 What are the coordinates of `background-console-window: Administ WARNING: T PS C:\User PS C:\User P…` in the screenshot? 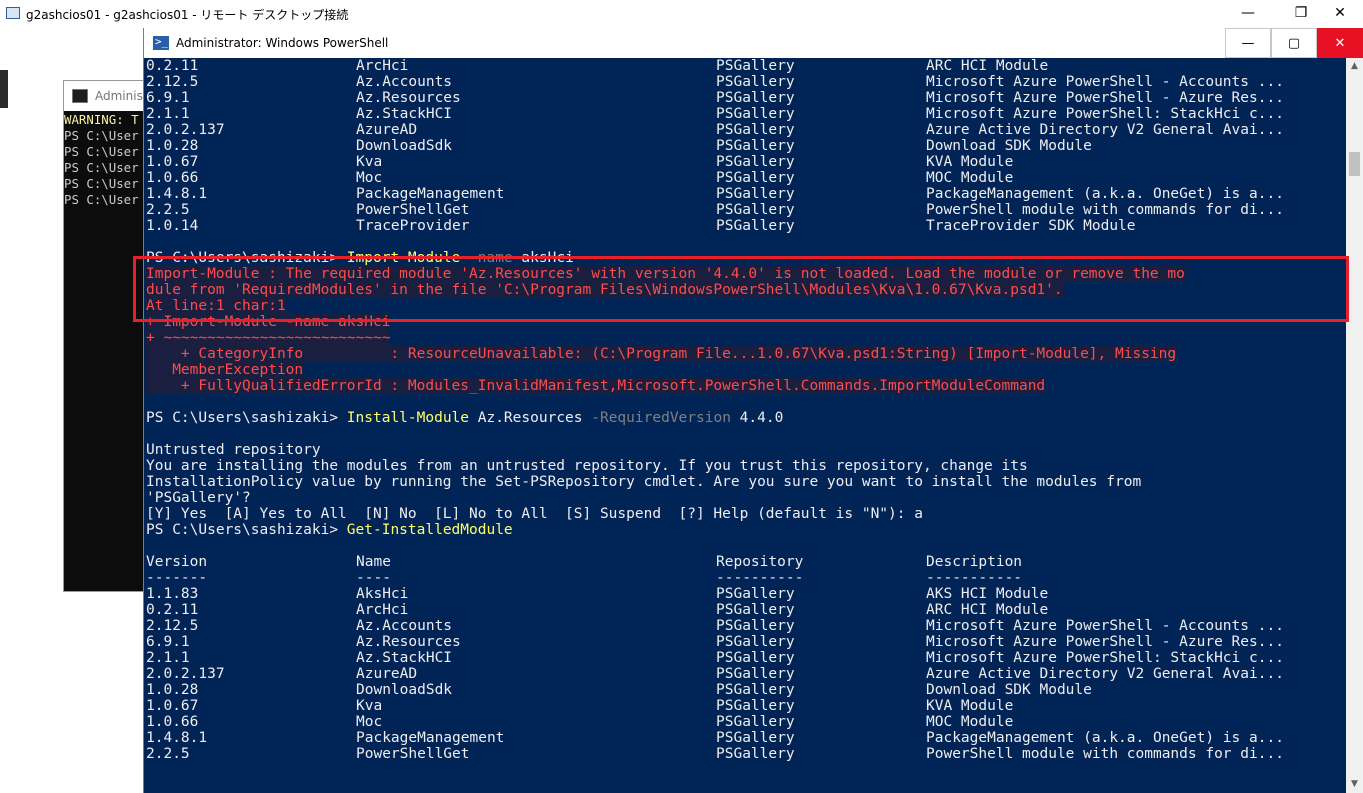 It's located at (109, 336).